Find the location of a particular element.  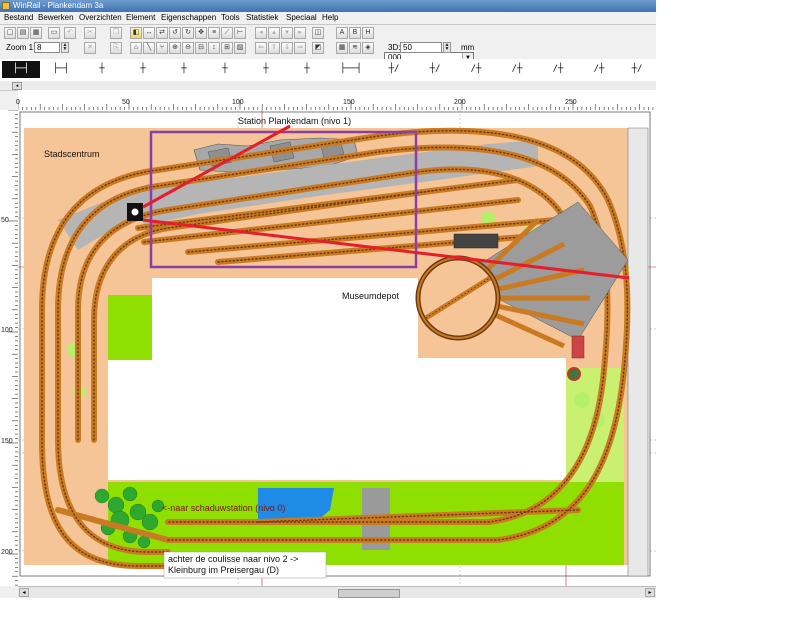

arrow-right-icon: ▸ is located at coordinates (300, 33).